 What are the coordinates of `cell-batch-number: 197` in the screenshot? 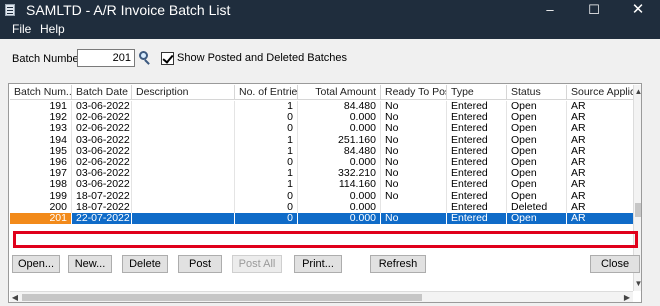 It's located at (41, 174).